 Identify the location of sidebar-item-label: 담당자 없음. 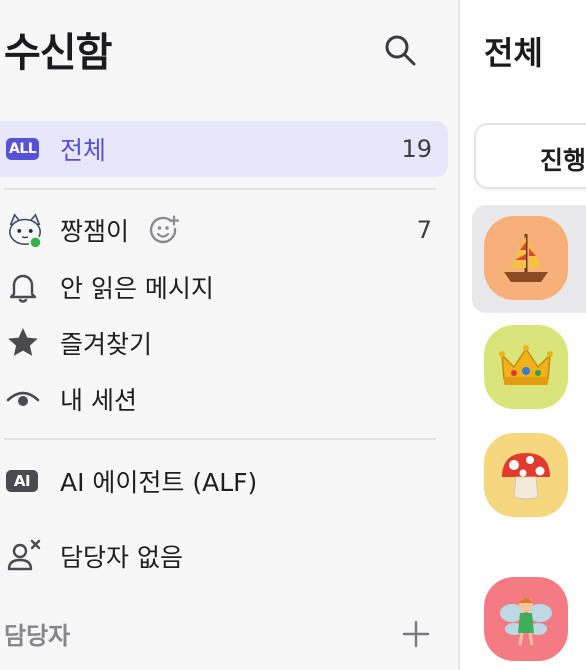
(121, 557).